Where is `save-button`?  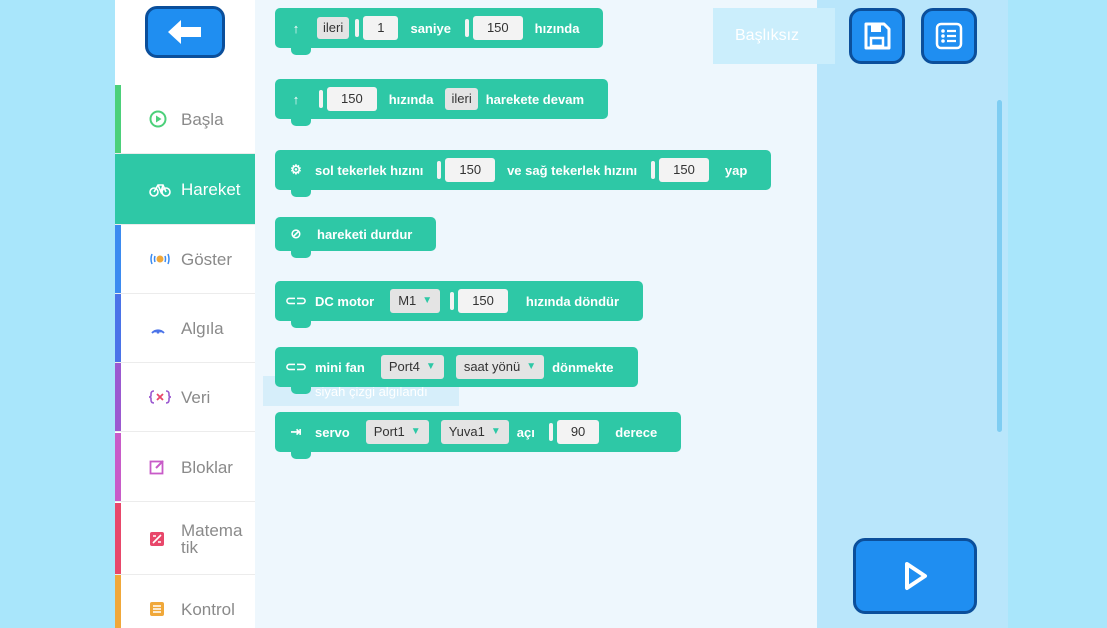
save-button is located at coordinates (877, 36).